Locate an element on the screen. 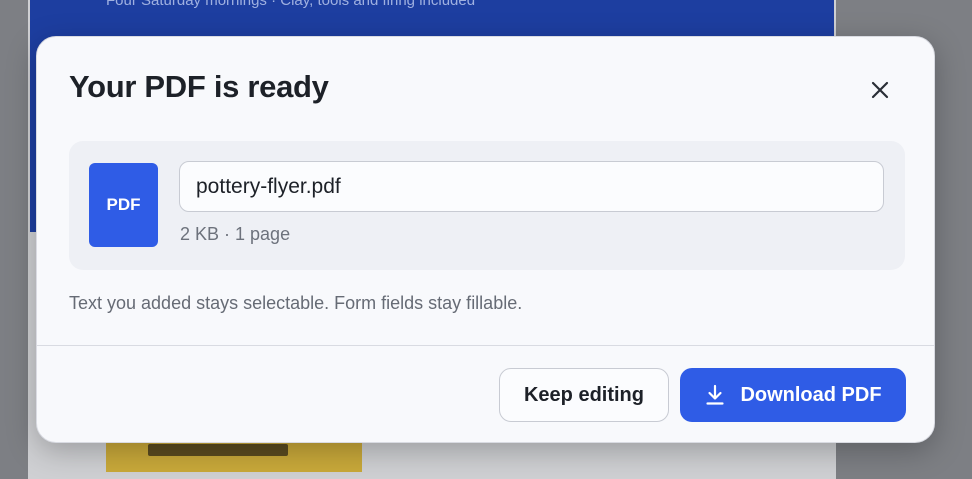 This screenshot has width=972, height=479. file-meta: 2 KB · 1 page is located at coordinates (235, 234).